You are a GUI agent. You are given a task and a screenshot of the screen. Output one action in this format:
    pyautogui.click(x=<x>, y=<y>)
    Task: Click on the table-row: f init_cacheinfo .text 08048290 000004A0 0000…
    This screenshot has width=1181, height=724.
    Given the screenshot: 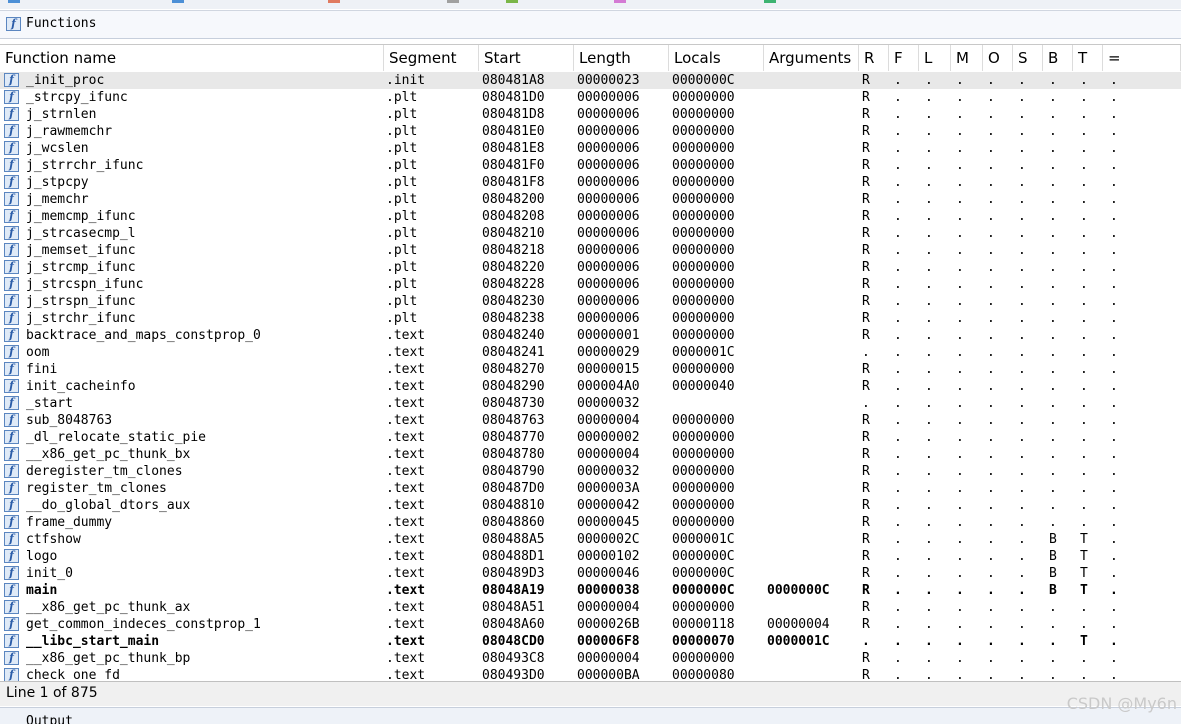 What is the action you would take?
    pyautogui.click(x=590, y=386)
    